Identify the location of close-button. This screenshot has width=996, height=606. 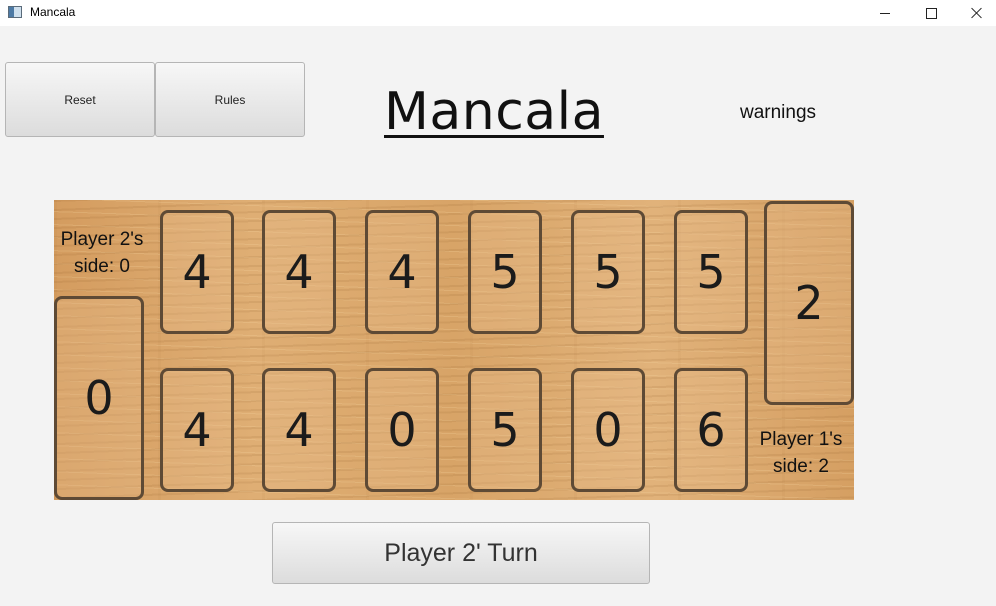
(975, 13).